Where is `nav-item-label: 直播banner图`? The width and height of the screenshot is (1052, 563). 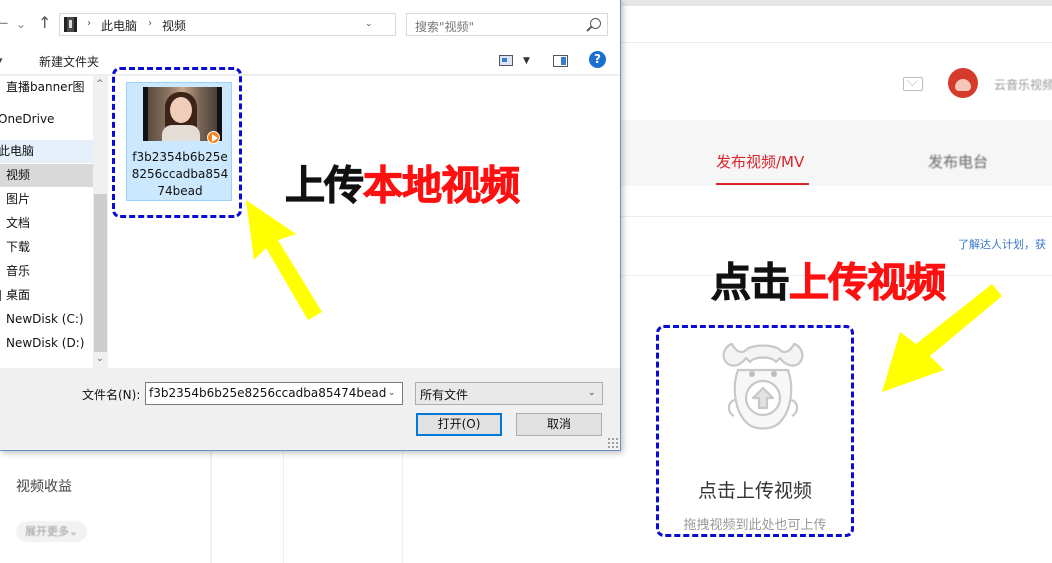 nav-item-label: 直播banner图 is located at coordinates (45, 87).